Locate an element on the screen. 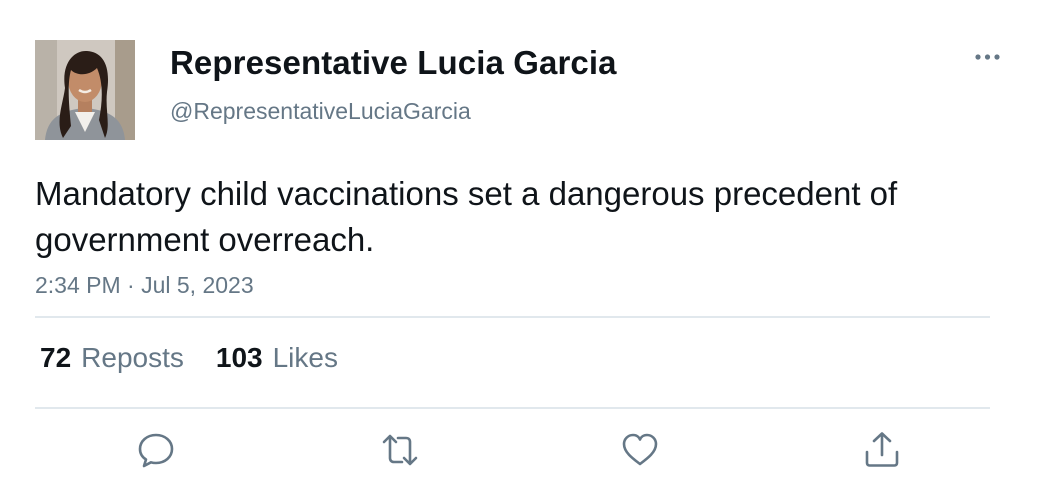 Image resolution: width=1050 pixels, height=480 pixels. more-horizontal-icon is located at coordinates (987, 57).